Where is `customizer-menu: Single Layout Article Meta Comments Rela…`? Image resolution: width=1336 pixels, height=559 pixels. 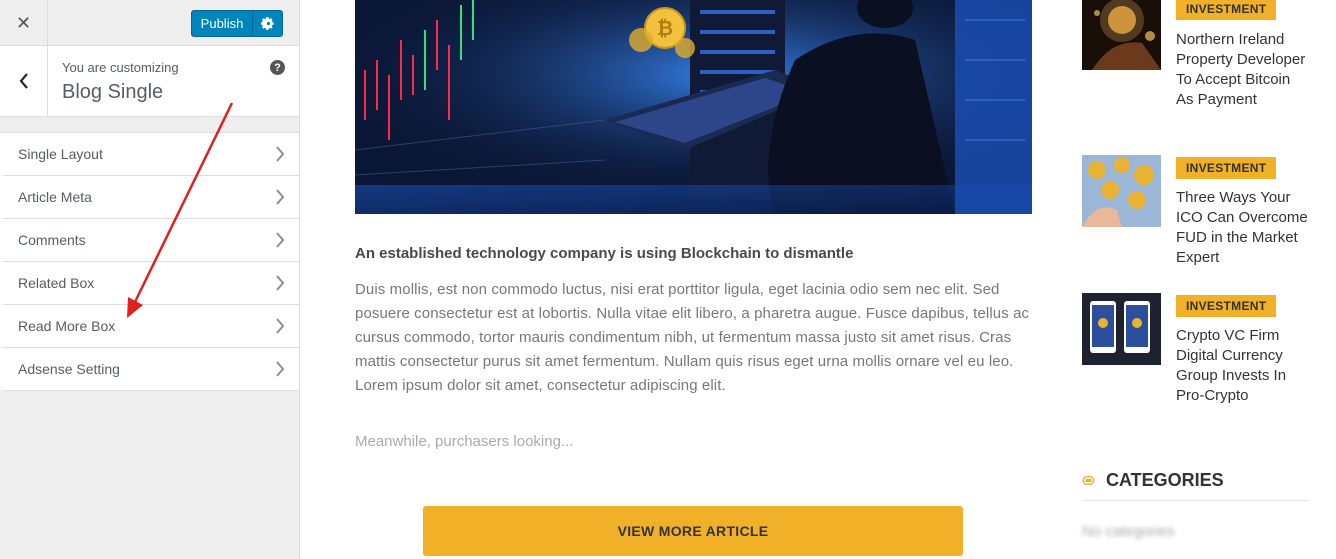
customizer-menu: Single Layout Article Meta Comments Rela… is located at coordinates (149, 261).